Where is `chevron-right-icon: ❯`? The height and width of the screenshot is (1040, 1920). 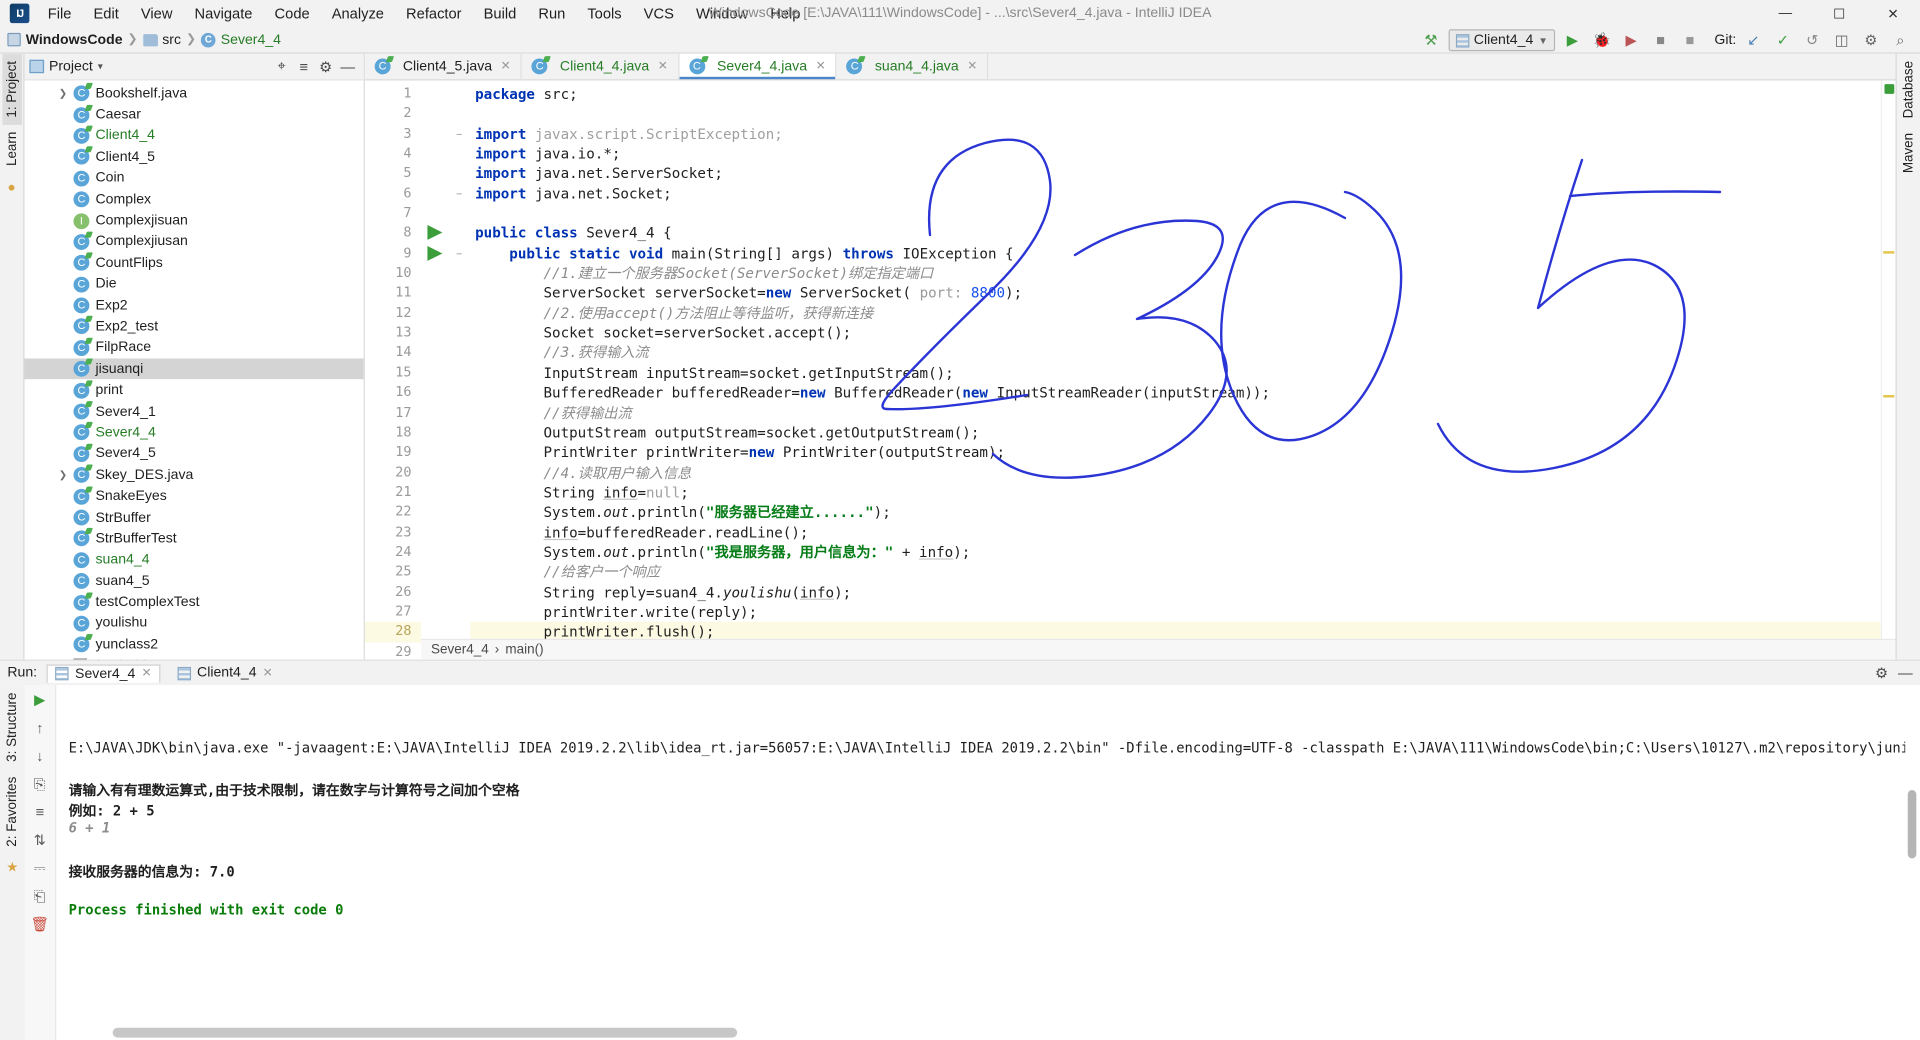 chevron-right-icon: ❯ is located at coordinates (63, 475).